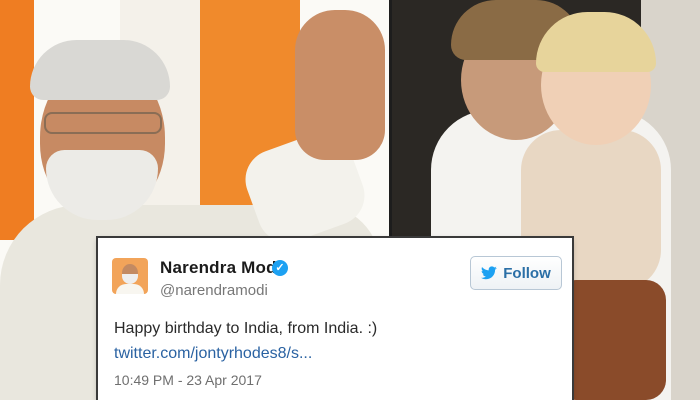  What do you see at coordinates (130, 276) in the screenshot?
I see `avatar` at bounding box center [130, 276].